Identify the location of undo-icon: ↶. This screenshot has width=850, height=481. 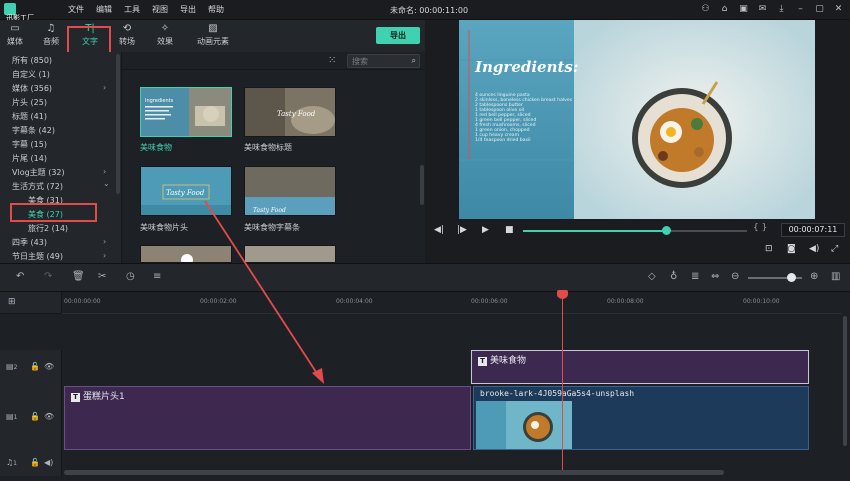
(20, 276).